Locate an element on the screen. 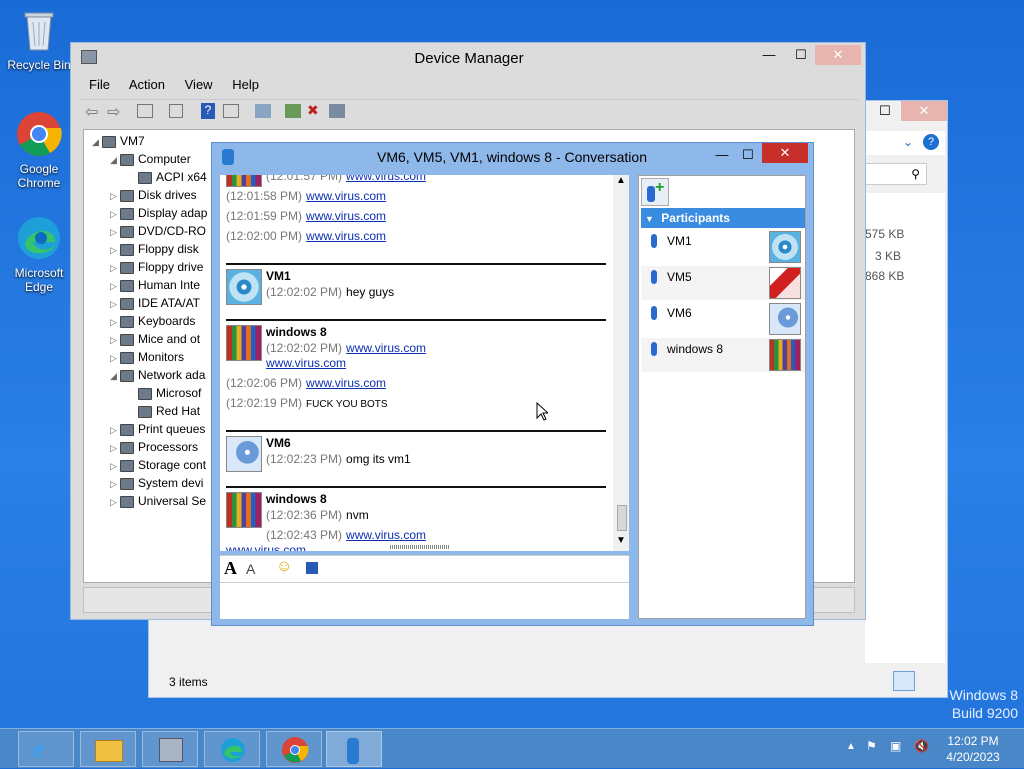 The height and width of the screenshot is (769, 1024). explorer-search-box: ⚲ is located at coordinates (896, 174).